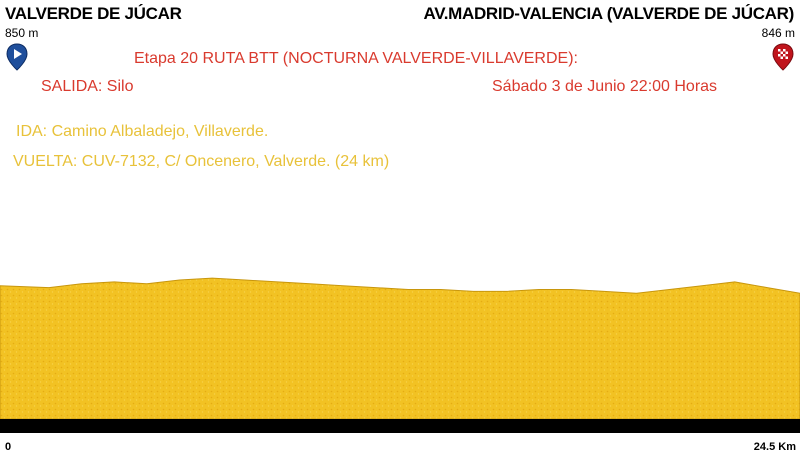 This screenshot has height=460, width=800. Describe the element at coordinates (8, 447) in the screenshot. I see `x-tick-start: 0` at that location.